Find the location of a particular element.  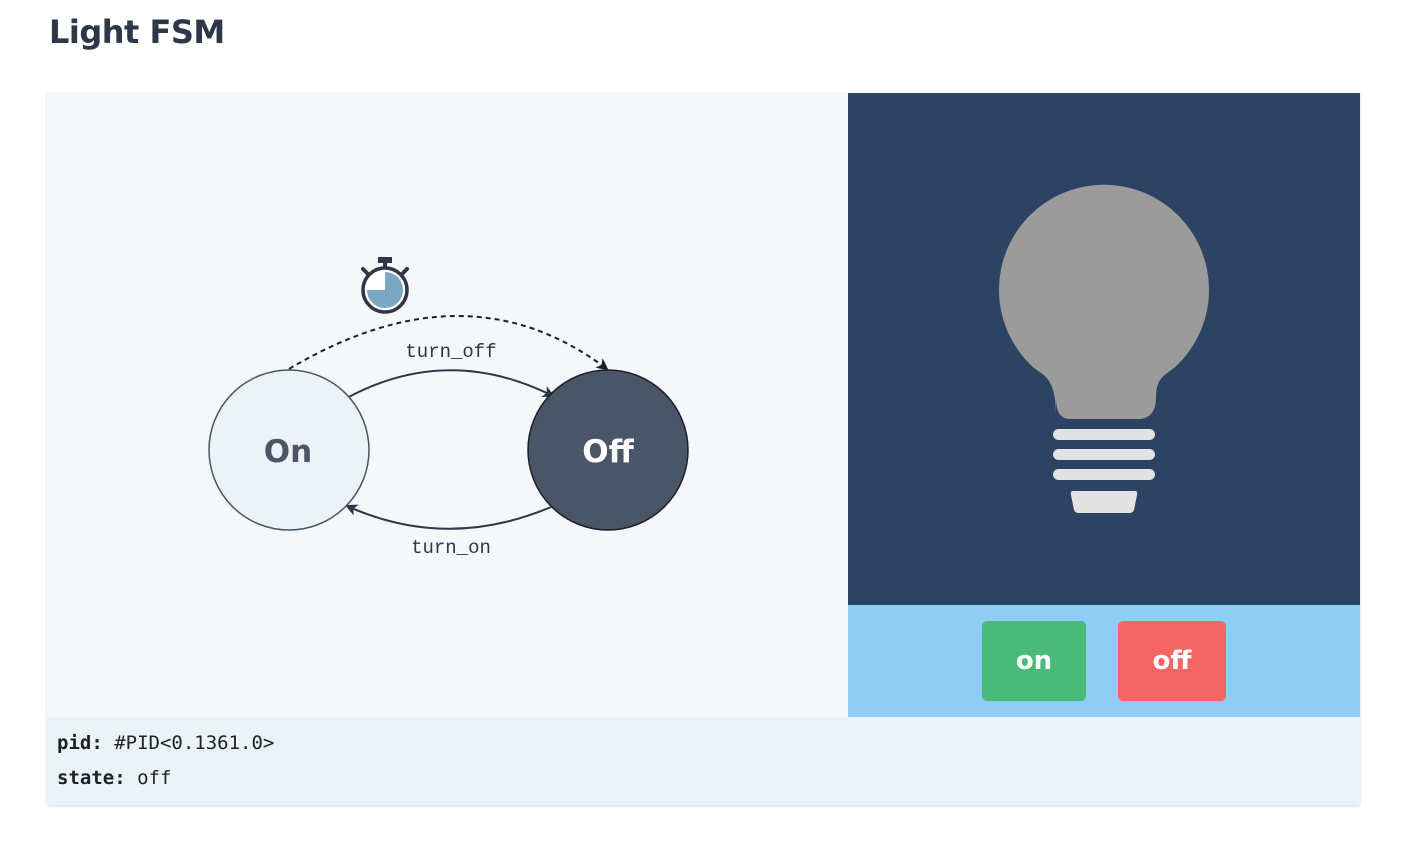

info-panel: pid: #PID<0.1361.0> state: off is located at coordinates (703, 761).